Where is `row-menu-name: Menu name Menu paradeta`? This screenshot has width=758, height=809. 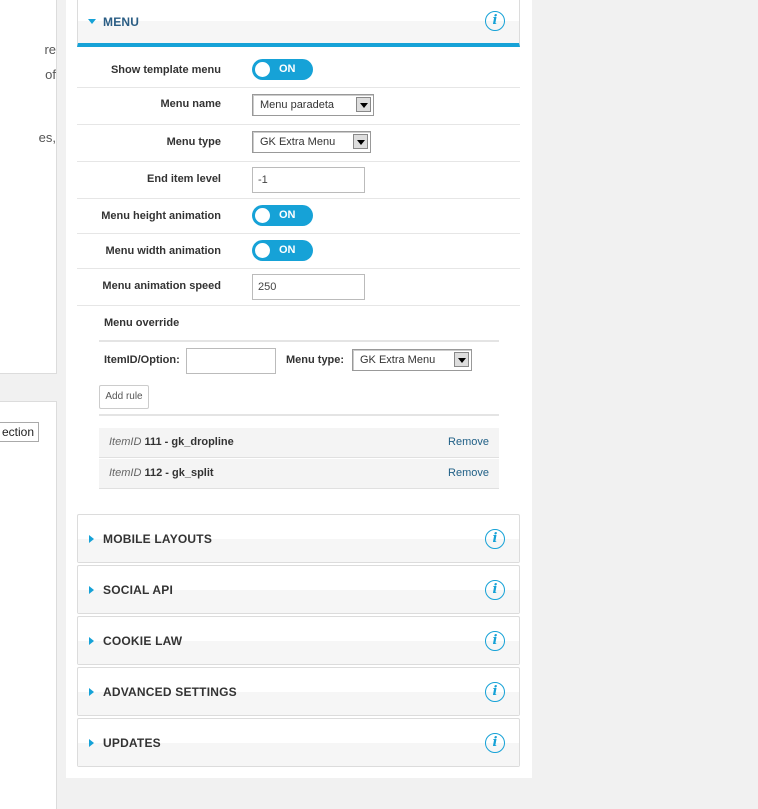
row-menu-name: Menu name Menu paradeta is located at coordinates (298, 106).